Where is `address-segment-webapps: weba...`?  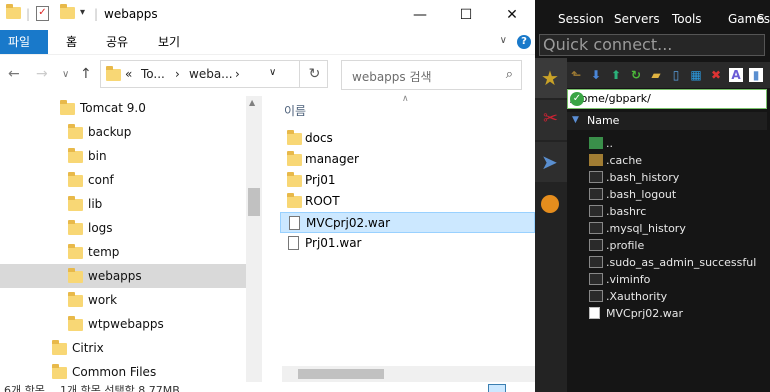 address-segment-webapps: weba... is located at coordinates (211, 74).